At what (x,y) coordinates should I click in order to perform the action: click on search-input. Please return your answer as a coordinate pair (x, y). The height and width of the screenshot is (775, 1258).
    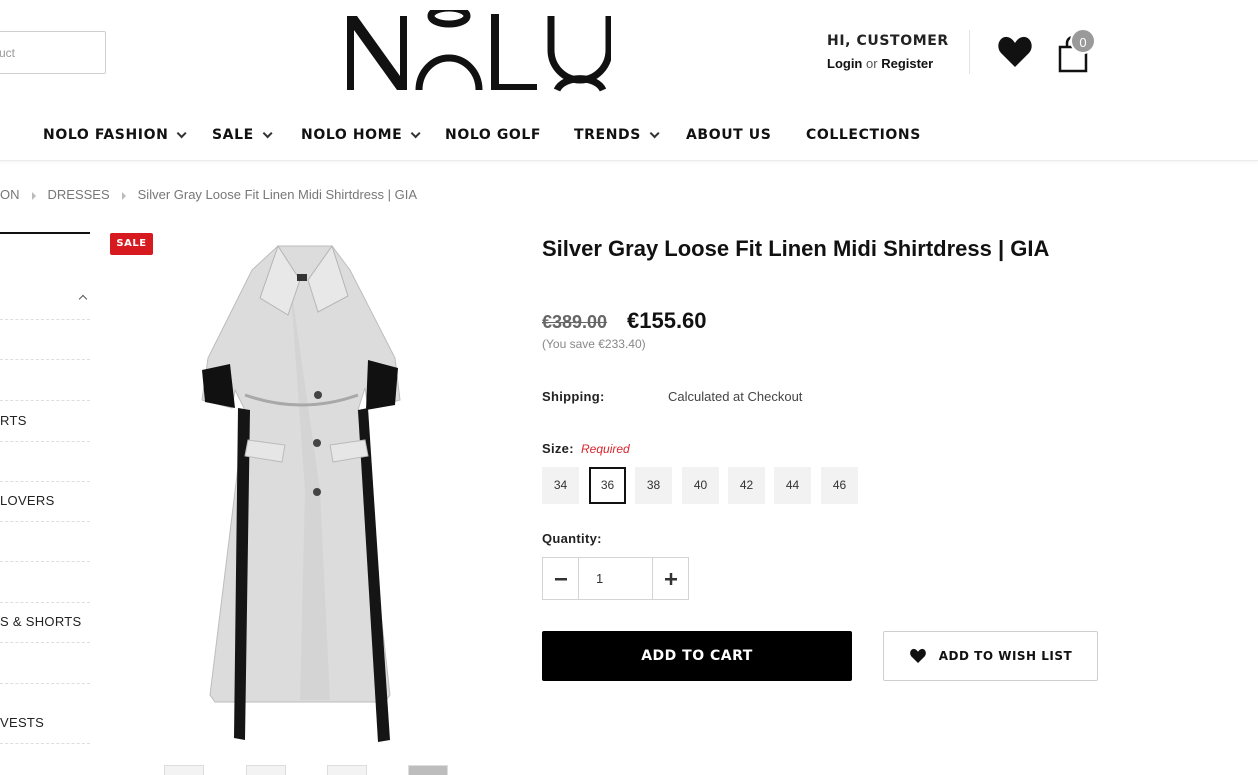
    Looking at the image, I should click on (52, 52).